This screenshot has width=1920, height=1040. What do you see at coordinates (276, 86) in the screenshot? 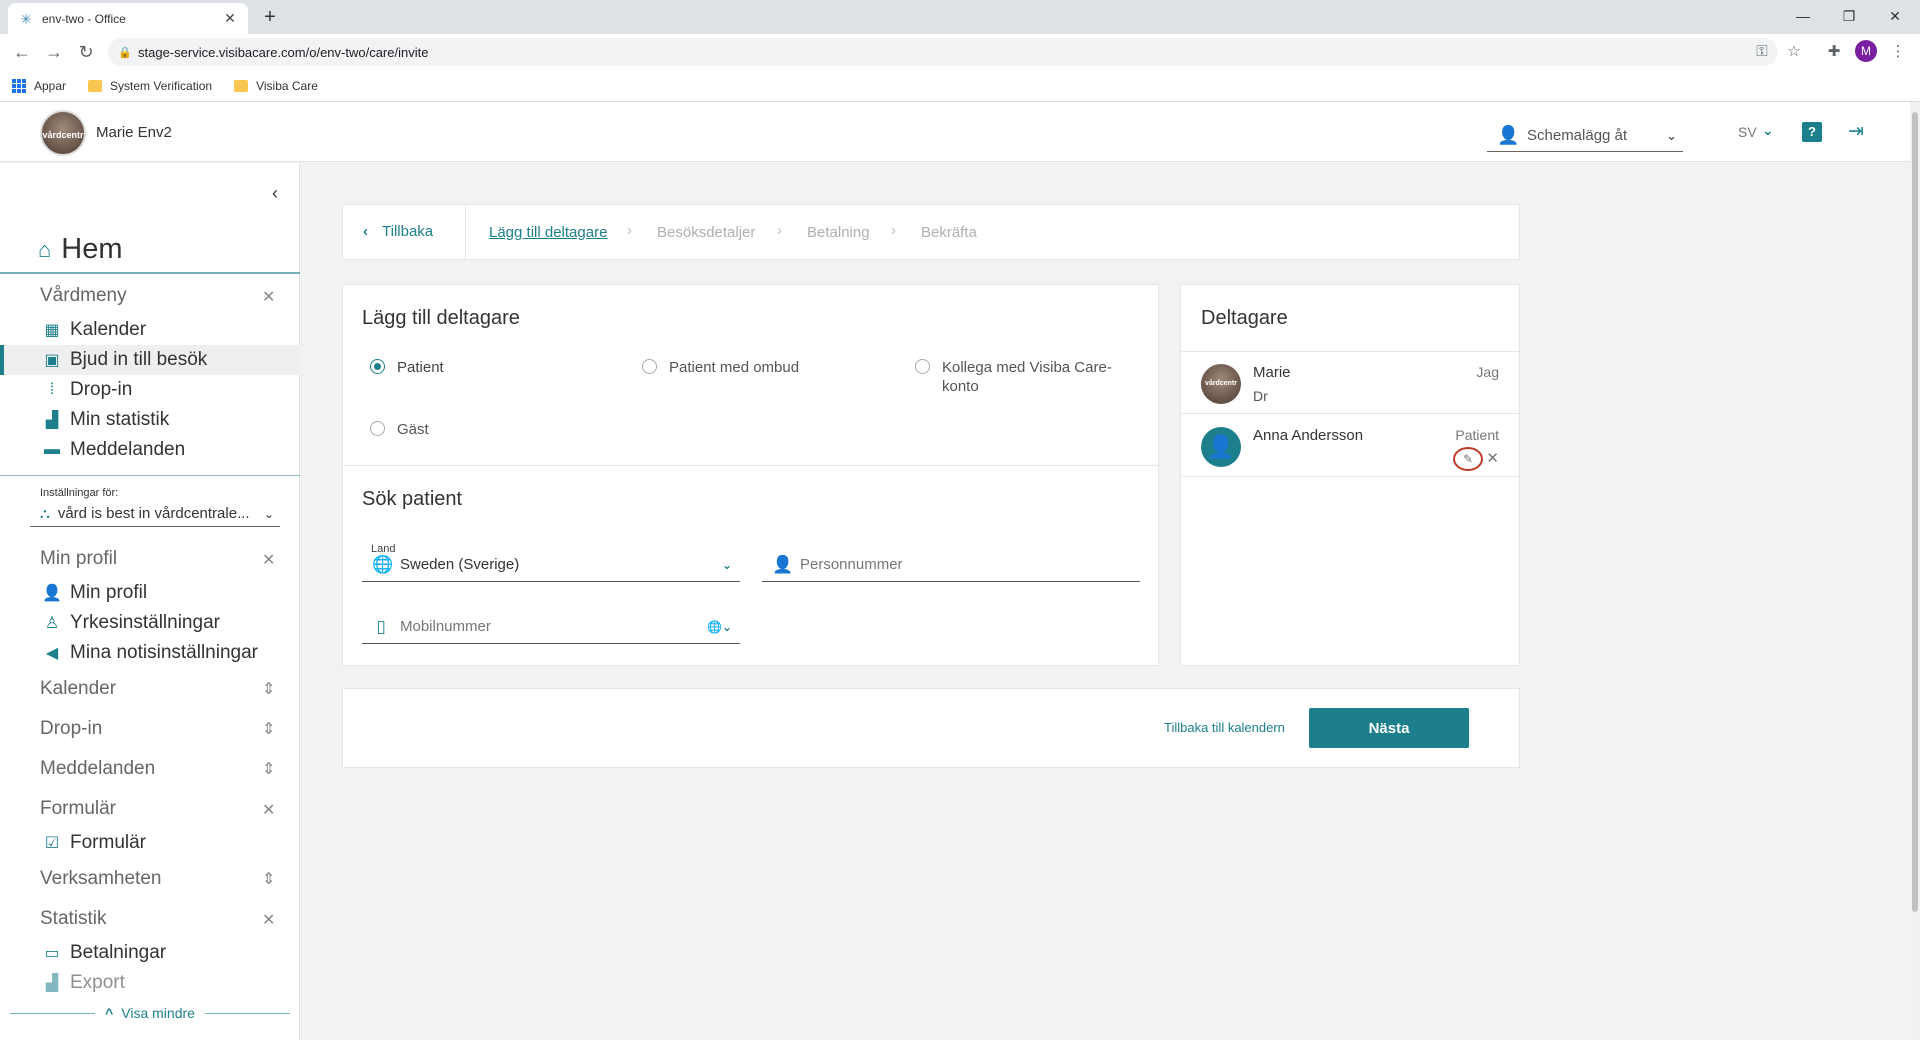
I see `bookmark-visiba-care: Visiba Care` at bounding box center [276, 86].